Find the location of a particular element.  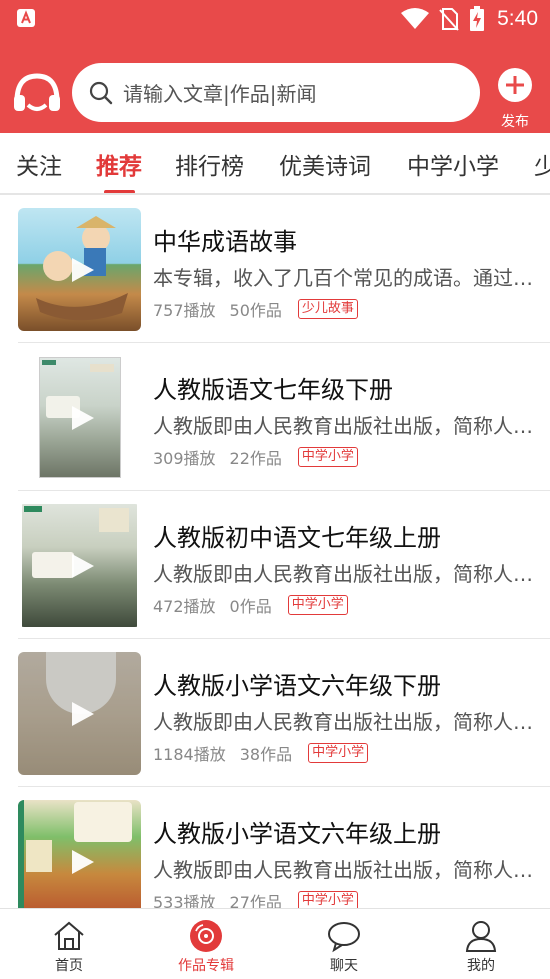

item-meta: 472播放 0作品 中学小学 is located at coordinates (250, 605).